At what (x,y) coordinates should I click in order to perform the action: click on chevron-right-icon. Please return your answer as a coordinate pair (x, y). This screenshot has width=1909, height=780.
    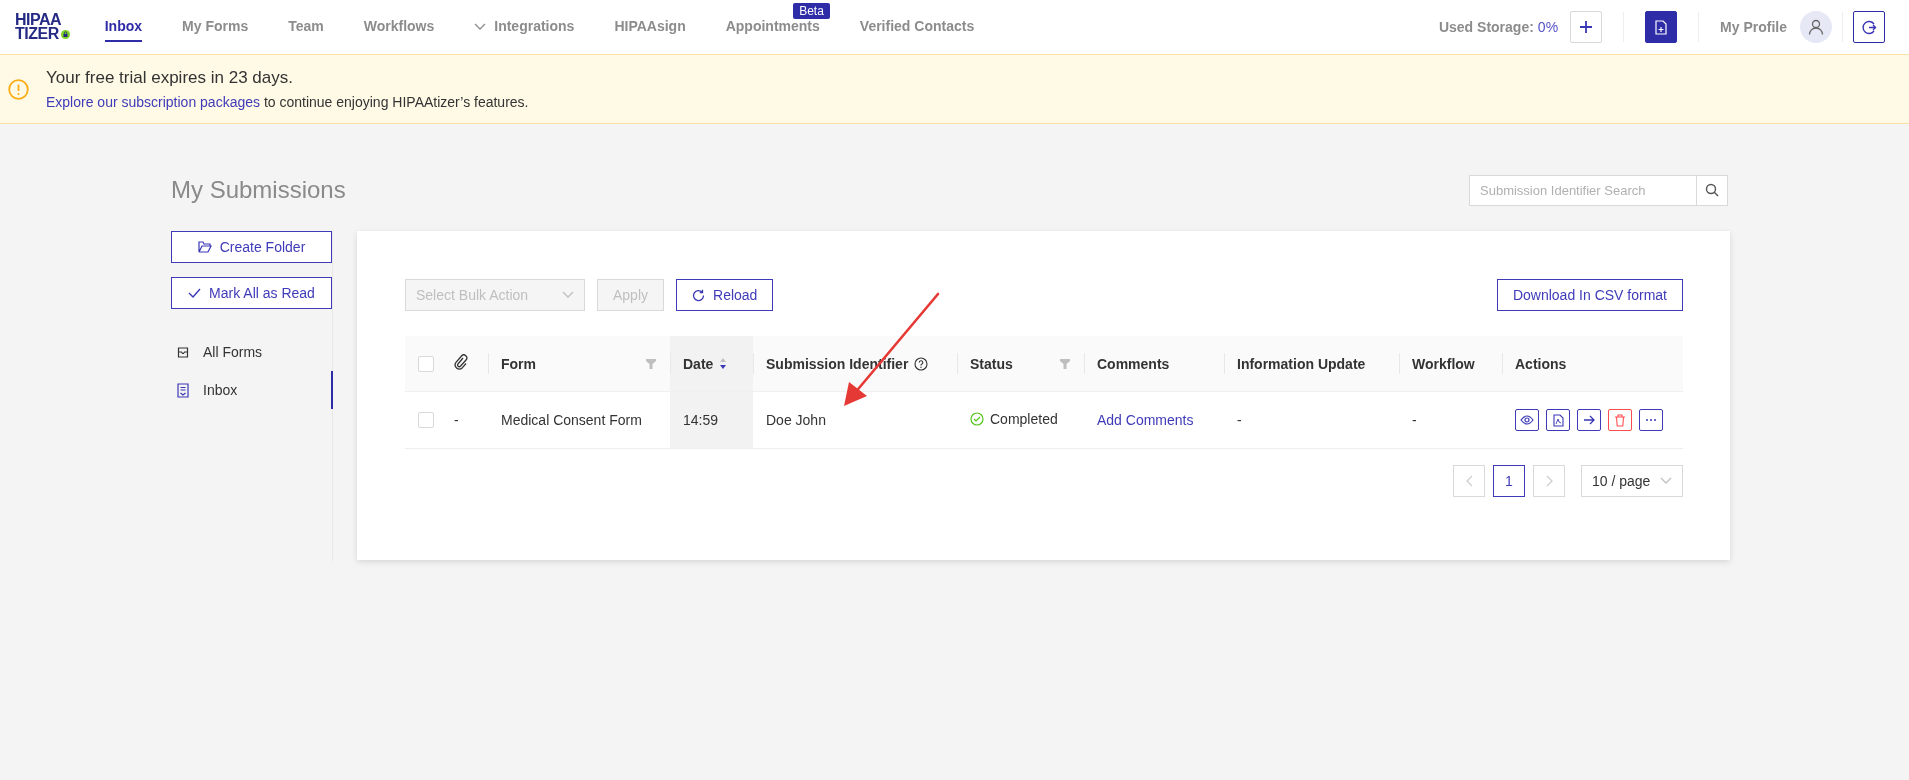
    Looking at the image, I should click on (1549, 481).